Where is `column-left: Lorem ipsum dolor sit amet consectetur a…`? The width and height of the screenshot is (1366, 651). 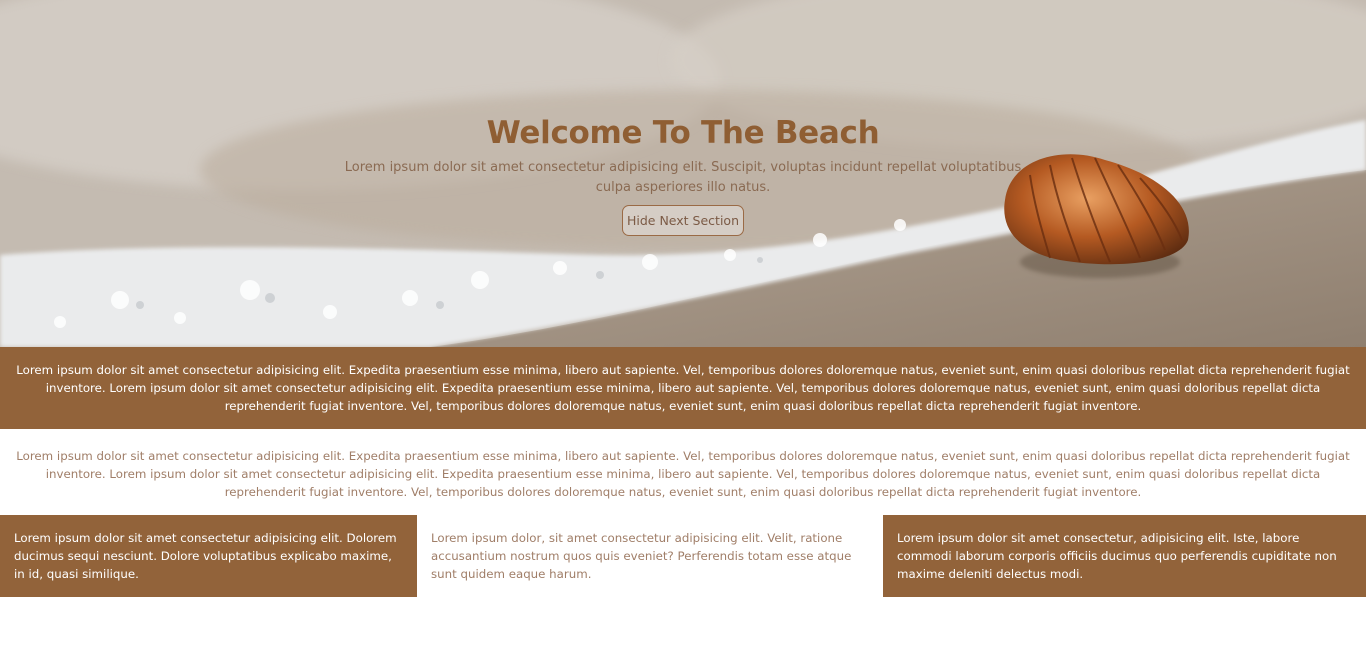 column-left: Lorem ipsum dolor sit amet consectetur a… is located at coordinates (208, 556).